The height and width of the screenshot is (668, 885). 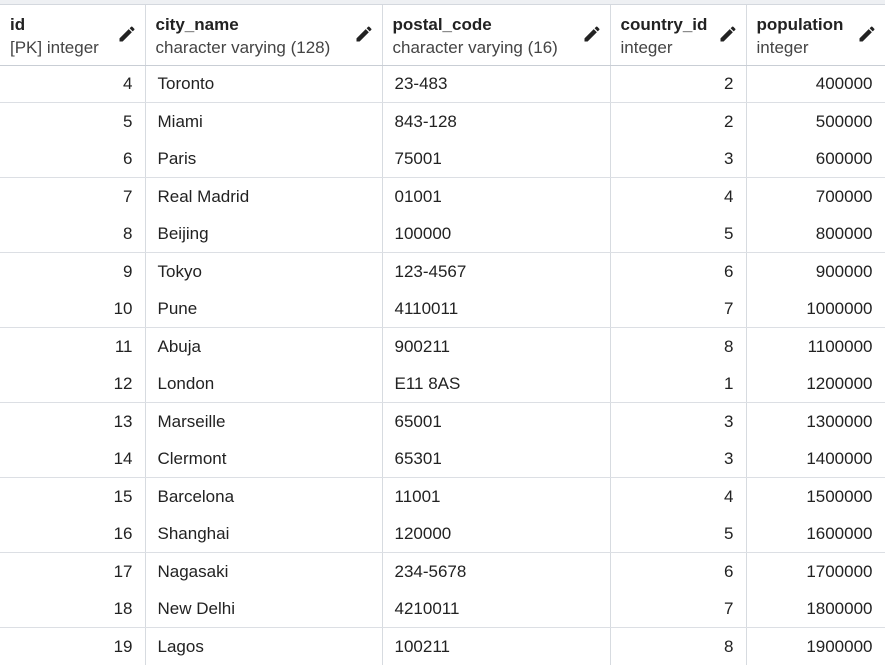 I want to click on cell-postal-code: 65001, so click(x=496, y=421).